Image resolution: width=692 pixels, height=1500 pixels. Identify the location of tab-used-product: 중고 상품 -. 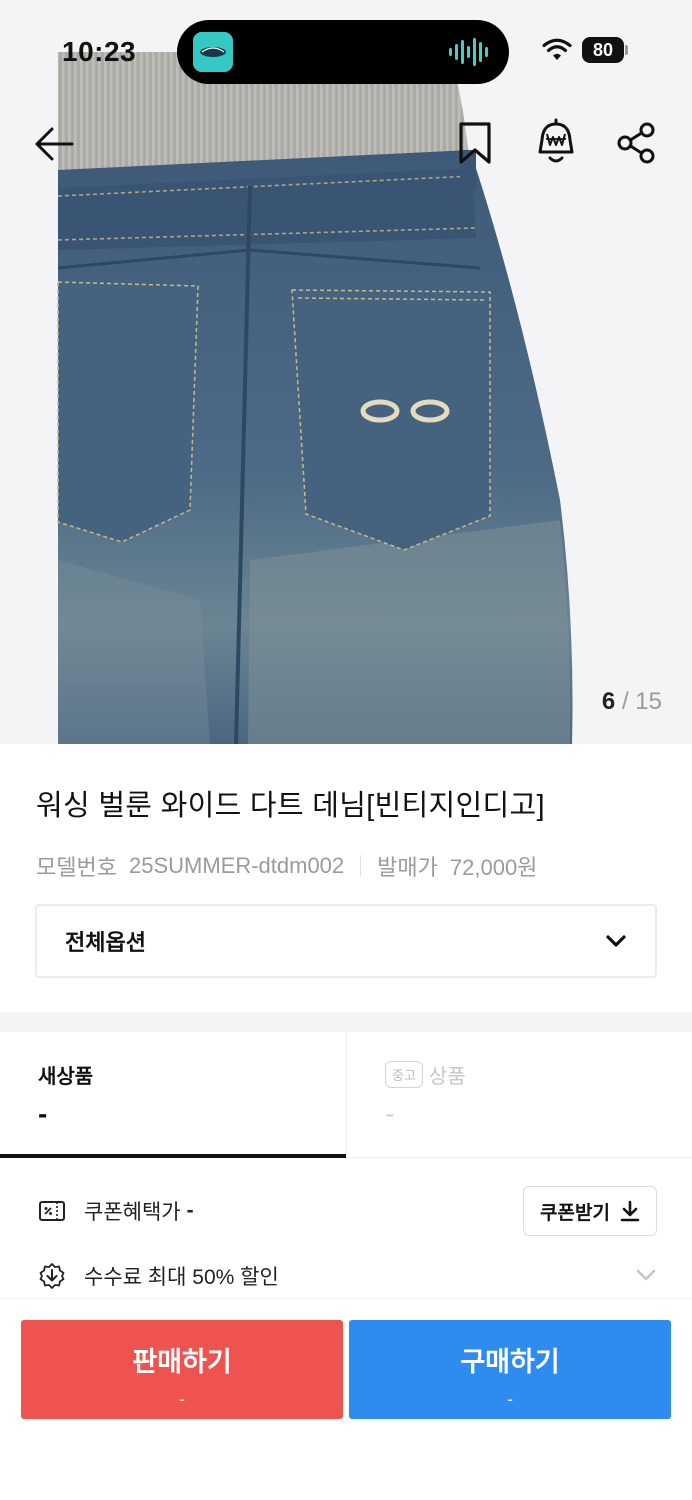
(519, 1095).